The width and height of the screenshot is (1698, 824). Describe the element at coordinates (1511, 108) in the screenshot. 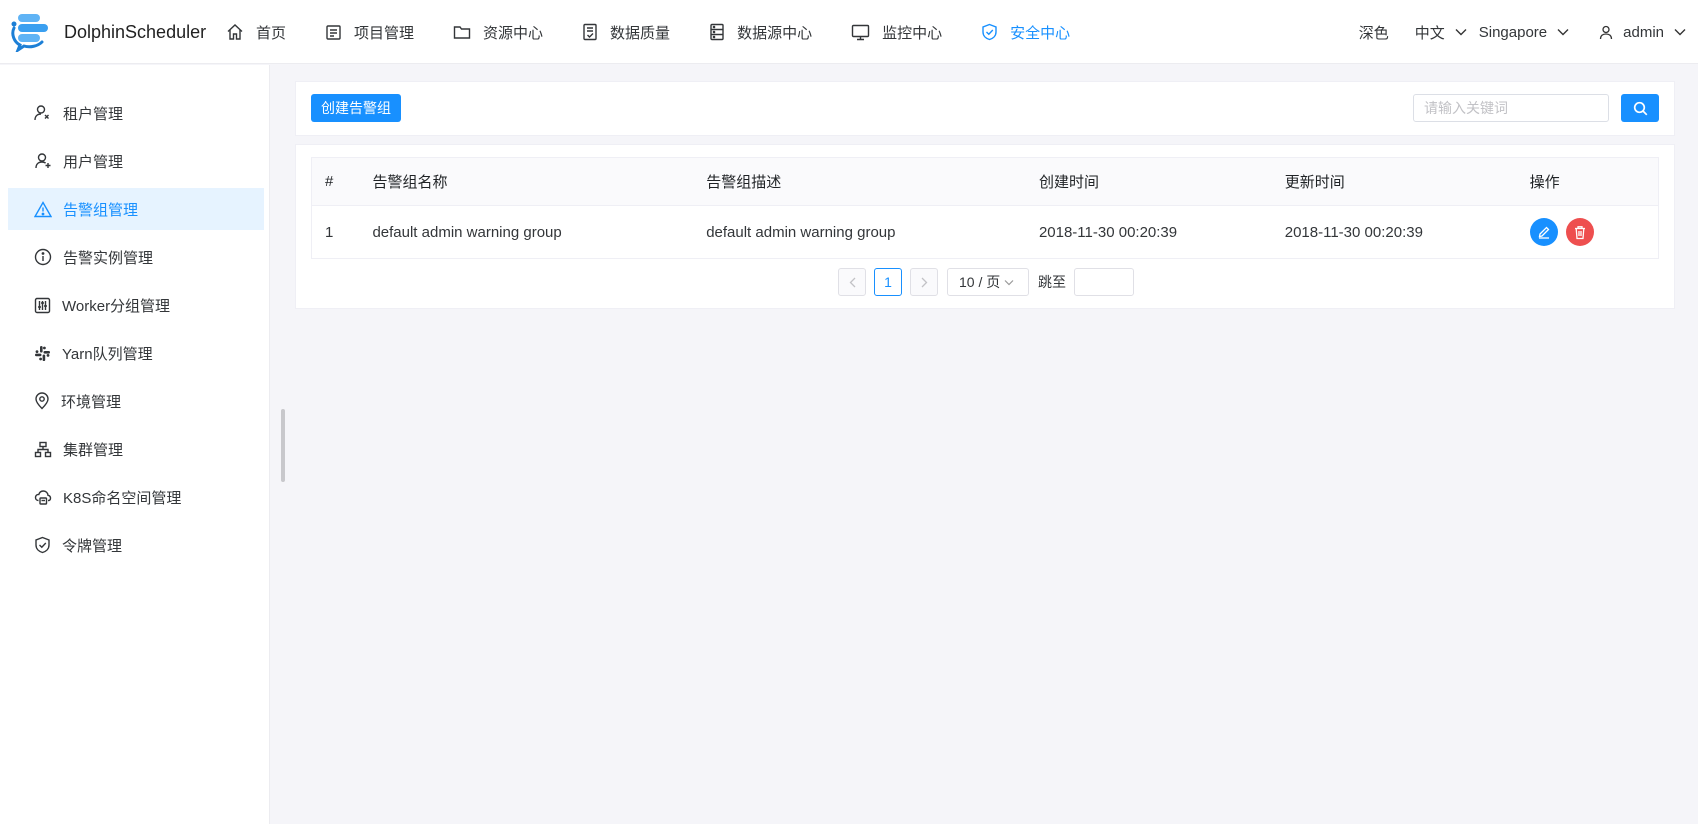

I see `search-input` at that location.